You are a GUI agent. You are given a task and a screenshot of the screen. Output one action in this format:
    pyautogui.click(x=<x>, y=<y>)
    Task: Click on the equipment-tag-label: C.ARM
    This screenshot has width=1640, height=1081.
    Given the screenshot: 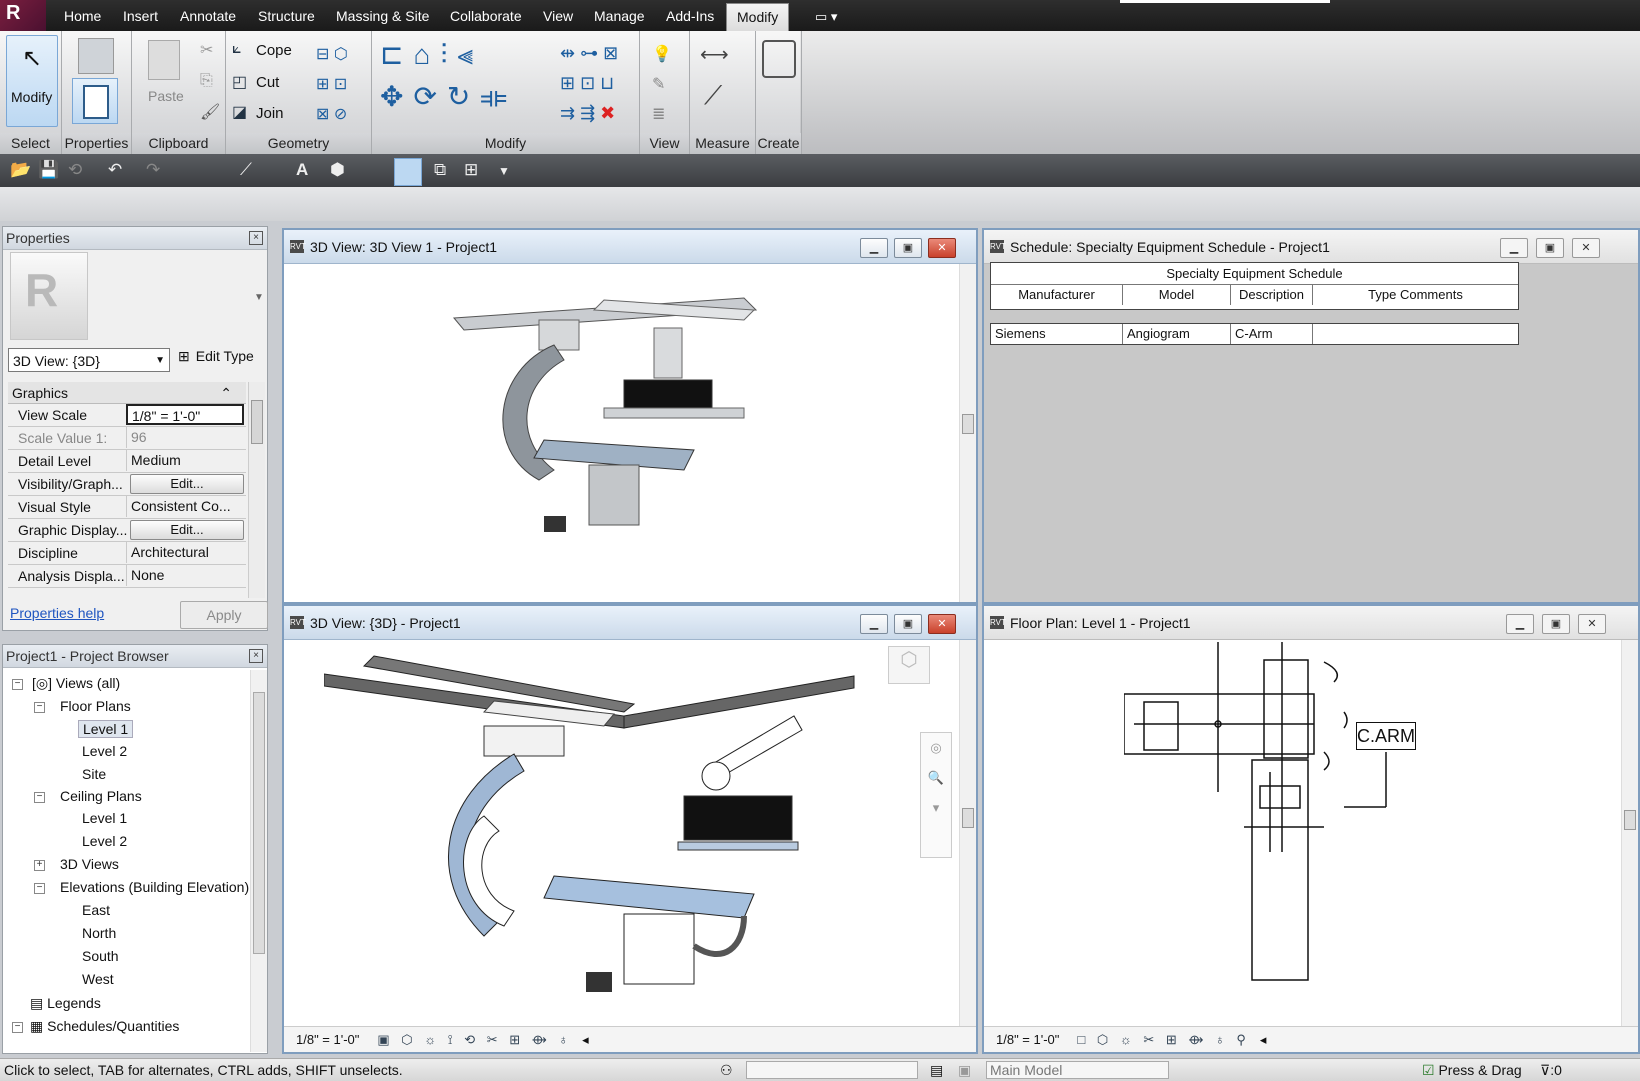 What is the action you would take?
    pyautogui.click(x=1386, y=736)
    